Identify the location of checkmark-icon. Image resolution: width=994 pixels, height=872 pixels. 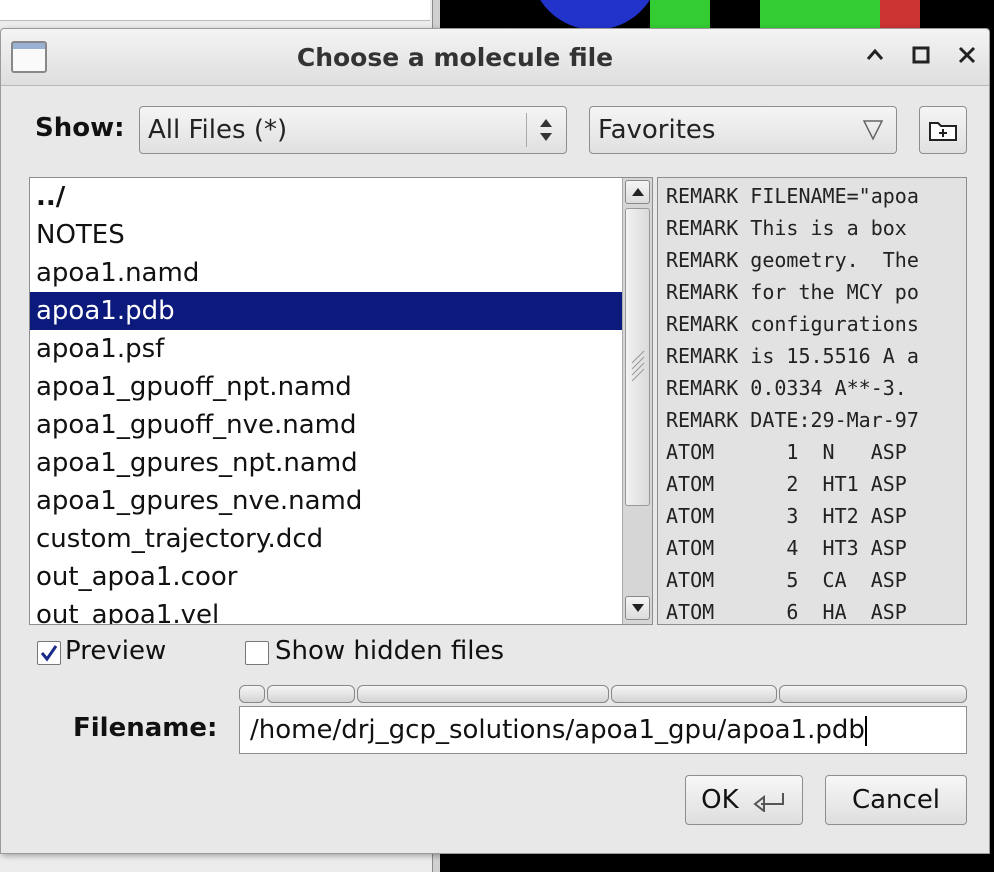
(49, 653).